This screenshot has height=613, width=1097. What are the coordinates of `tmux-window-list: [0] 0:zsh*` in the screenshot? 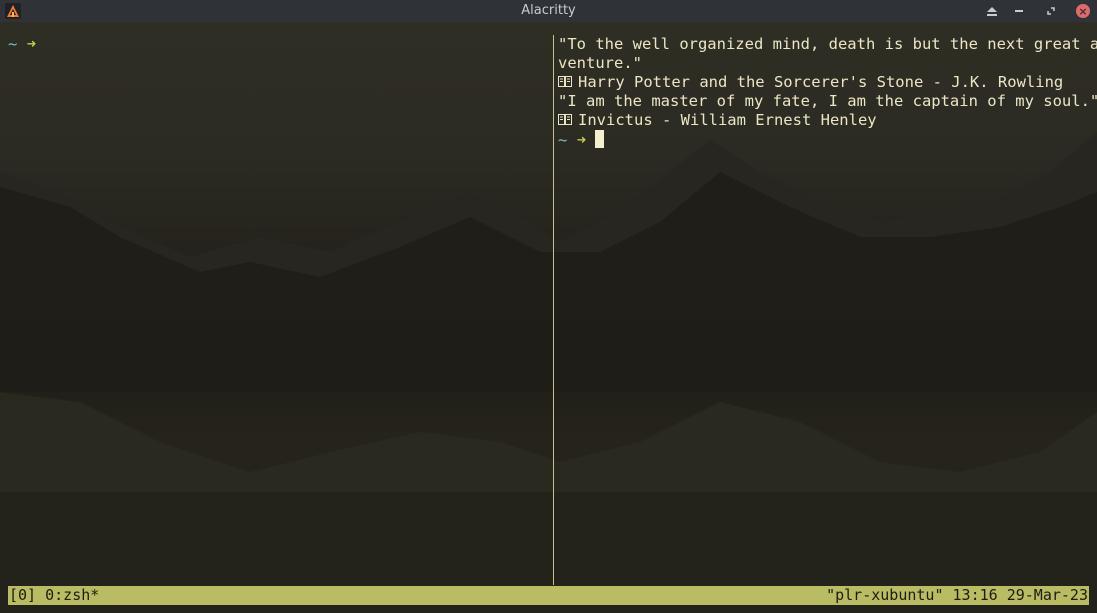 It's located at (54, 595).